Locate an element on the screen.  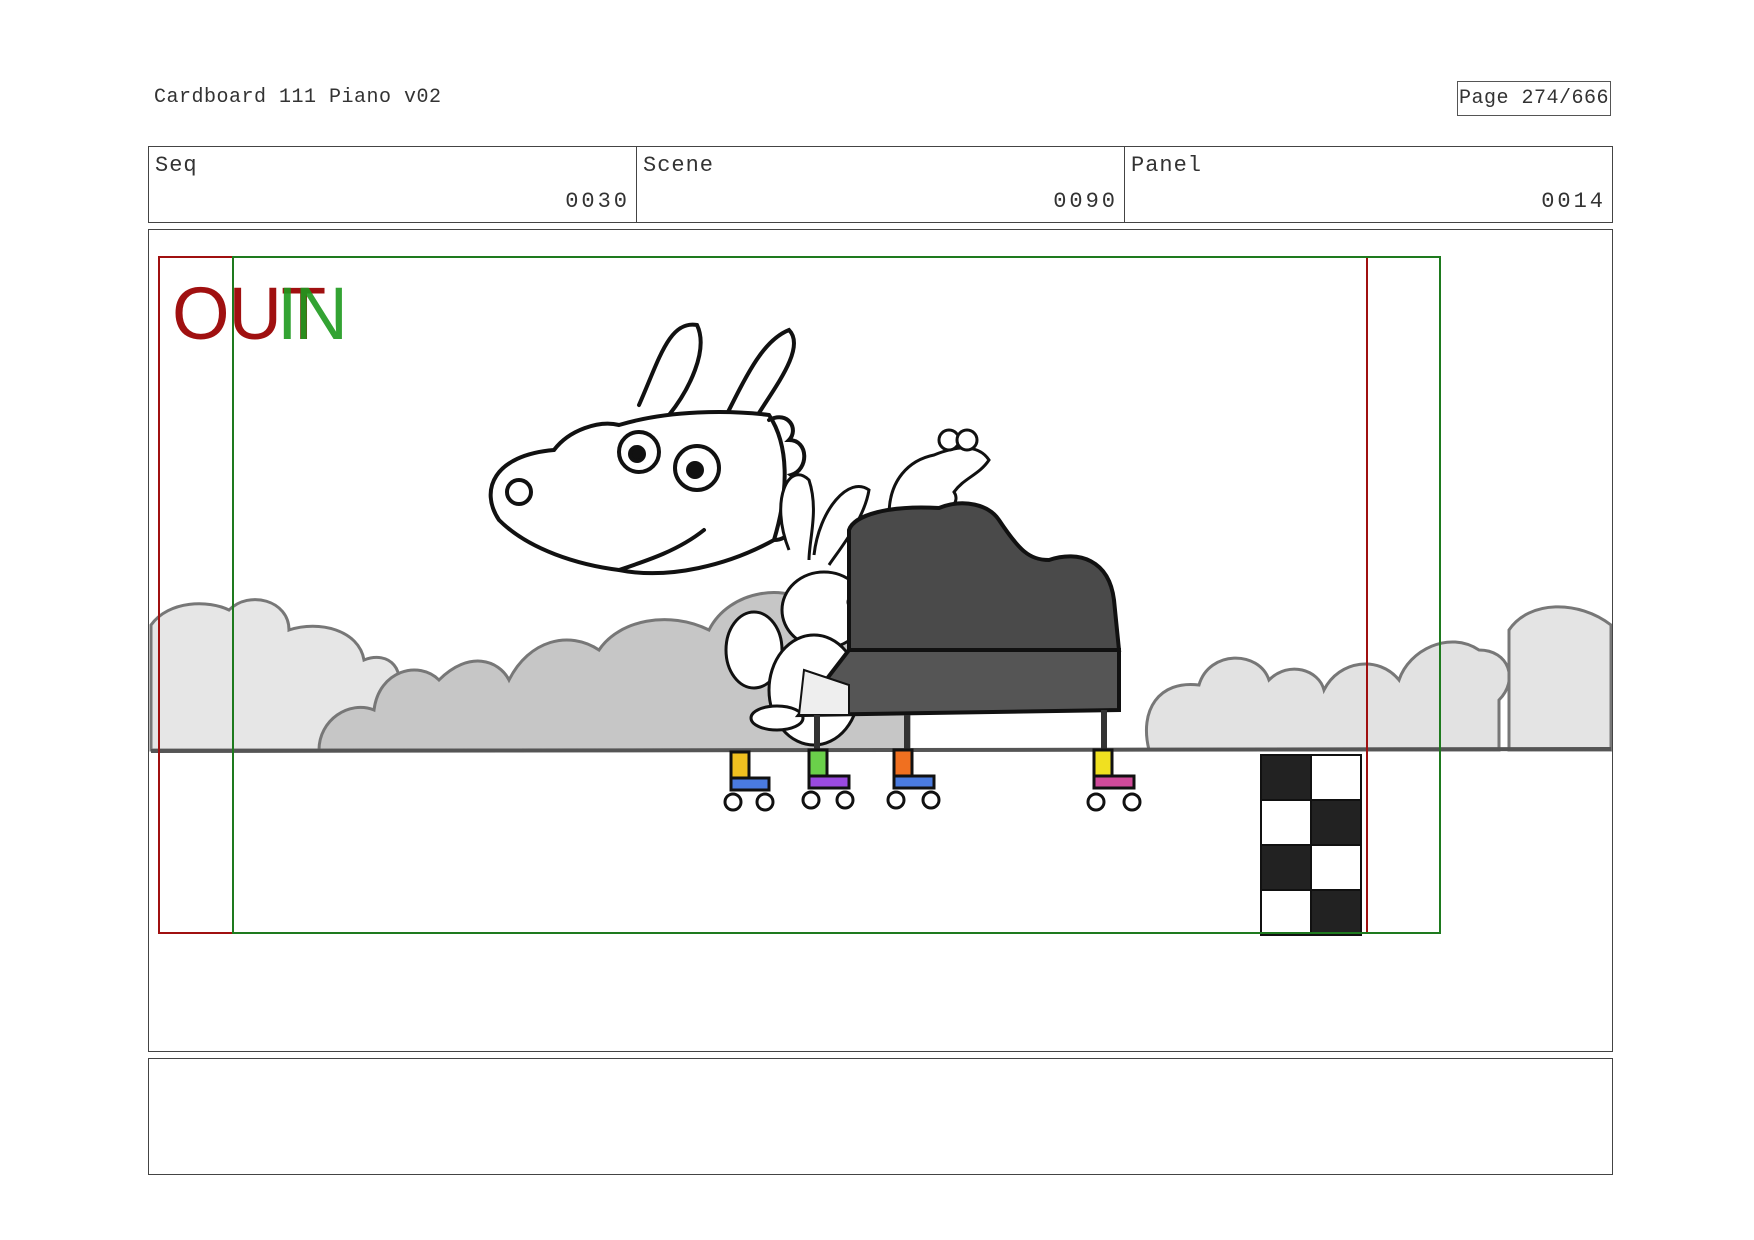
document-title: Cardboard 111 Piano v02 is located at coordinates (298, 97).